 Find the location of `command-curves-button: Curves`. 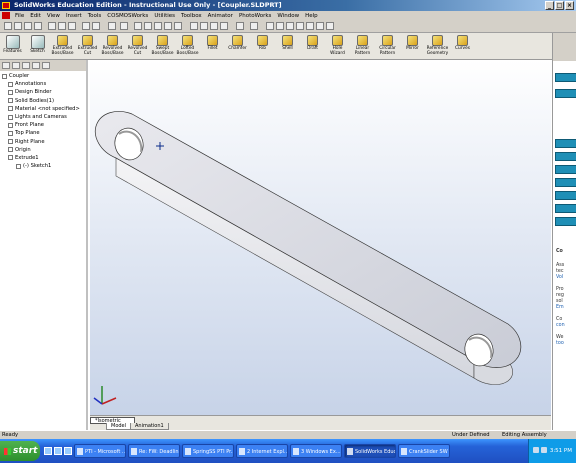

command-curves-button: Curves is located at coordinates (462, 42).